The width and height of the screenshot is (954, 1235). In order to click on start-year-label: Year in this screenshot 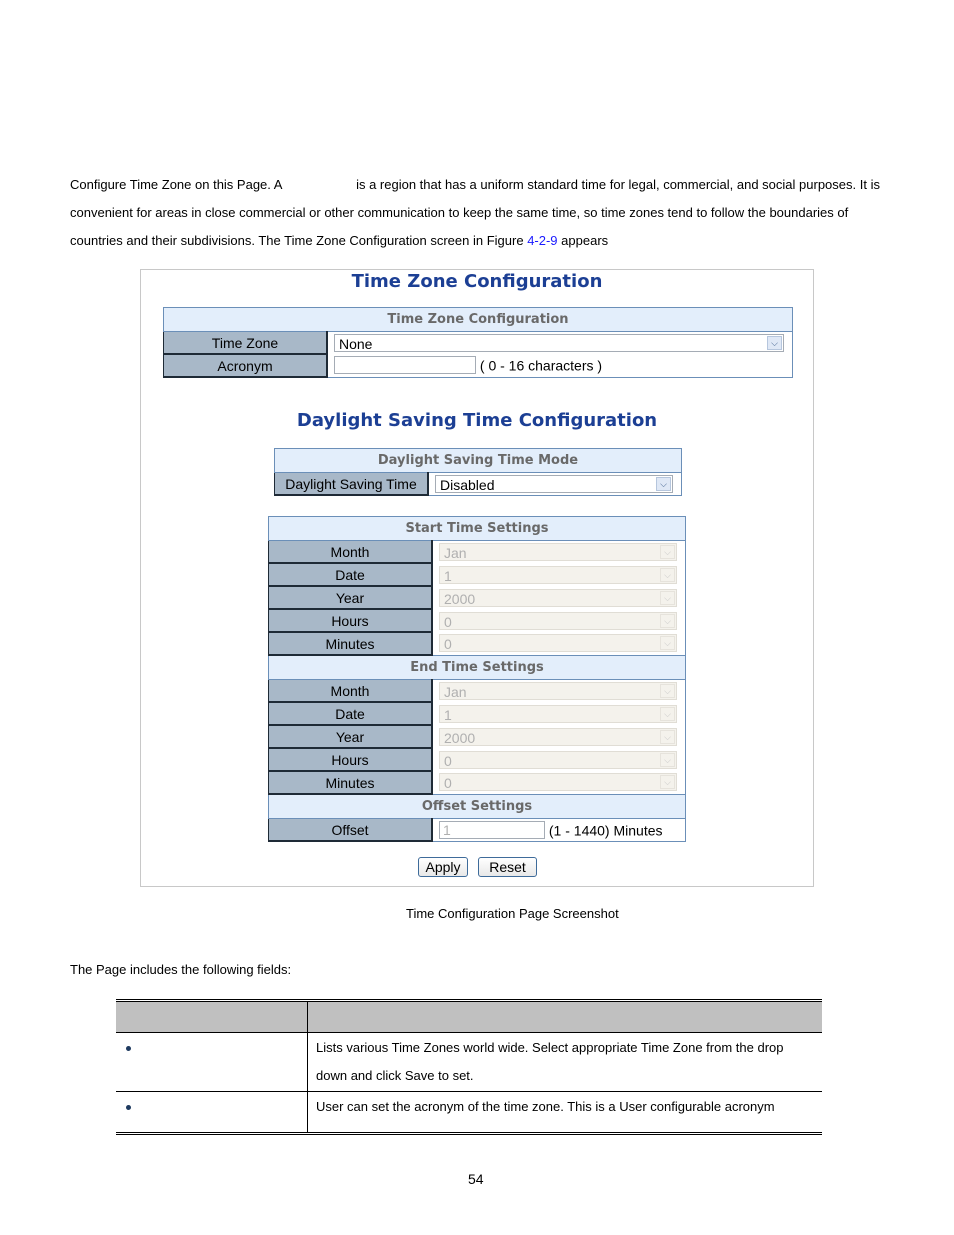, I will do `click(350, 598)`.